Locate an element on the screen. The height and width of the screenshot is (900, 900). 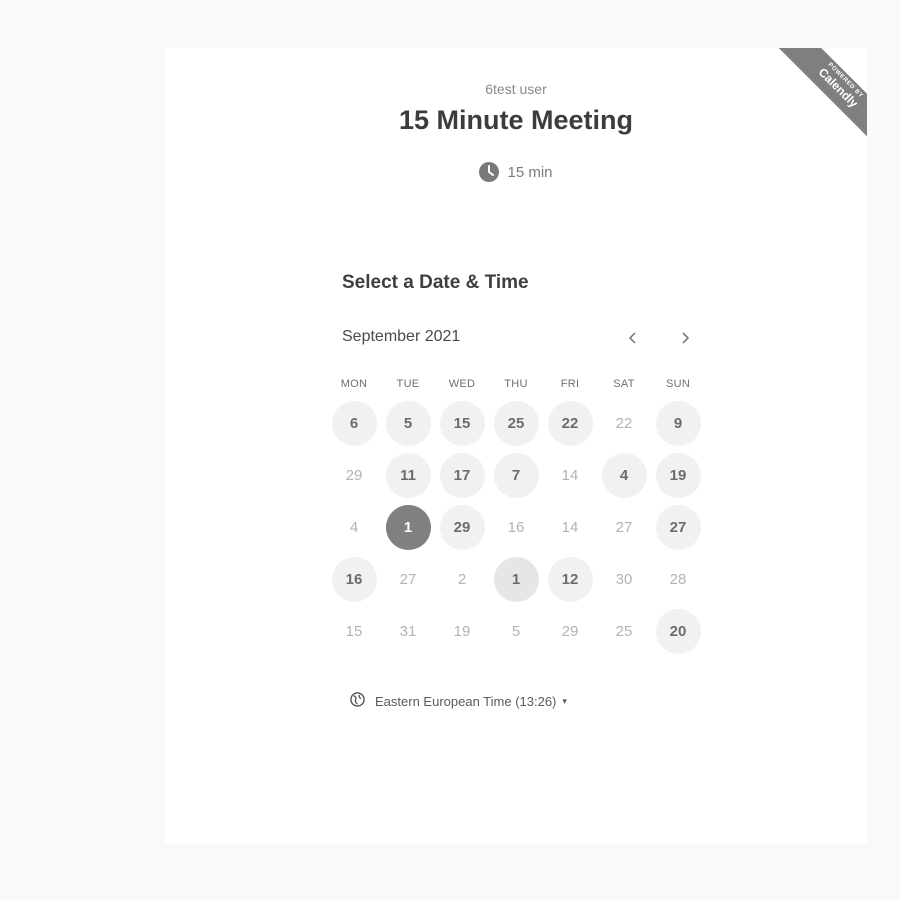
weekday-label: TUE is located at coordinates (408, 384).